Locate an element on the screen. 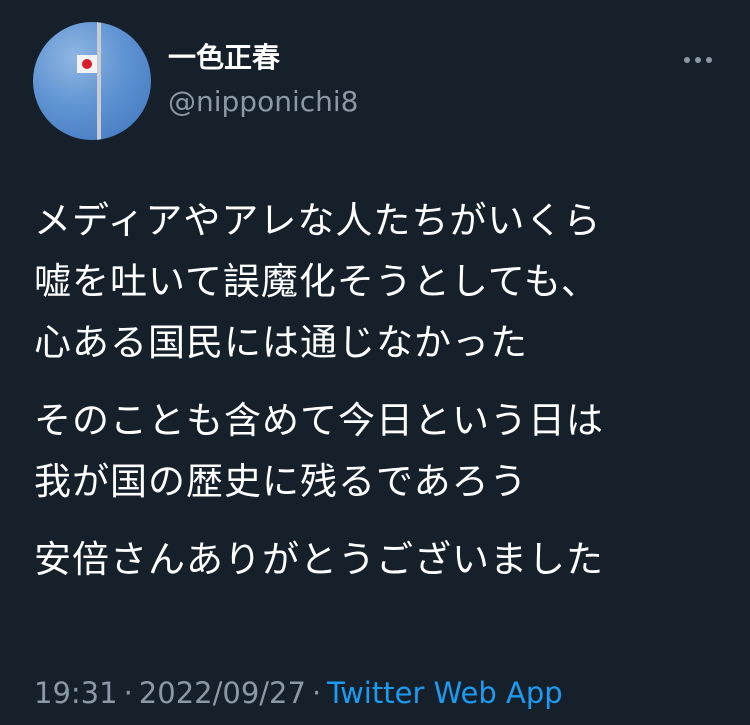  tweet-date: 2022/09/27 is located at coordinates (222, 693).